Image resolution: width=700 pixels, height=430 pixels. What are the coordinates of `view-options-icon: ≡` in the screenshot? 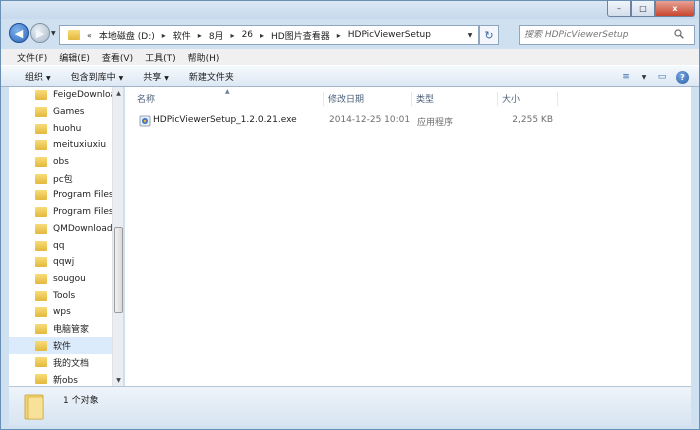 It's located at (626, 77).